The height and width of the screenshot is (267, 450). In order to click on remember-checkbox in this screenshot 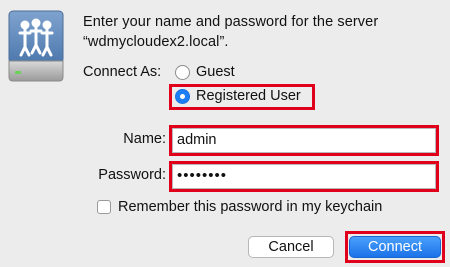, I will do `click(104, 207)`.